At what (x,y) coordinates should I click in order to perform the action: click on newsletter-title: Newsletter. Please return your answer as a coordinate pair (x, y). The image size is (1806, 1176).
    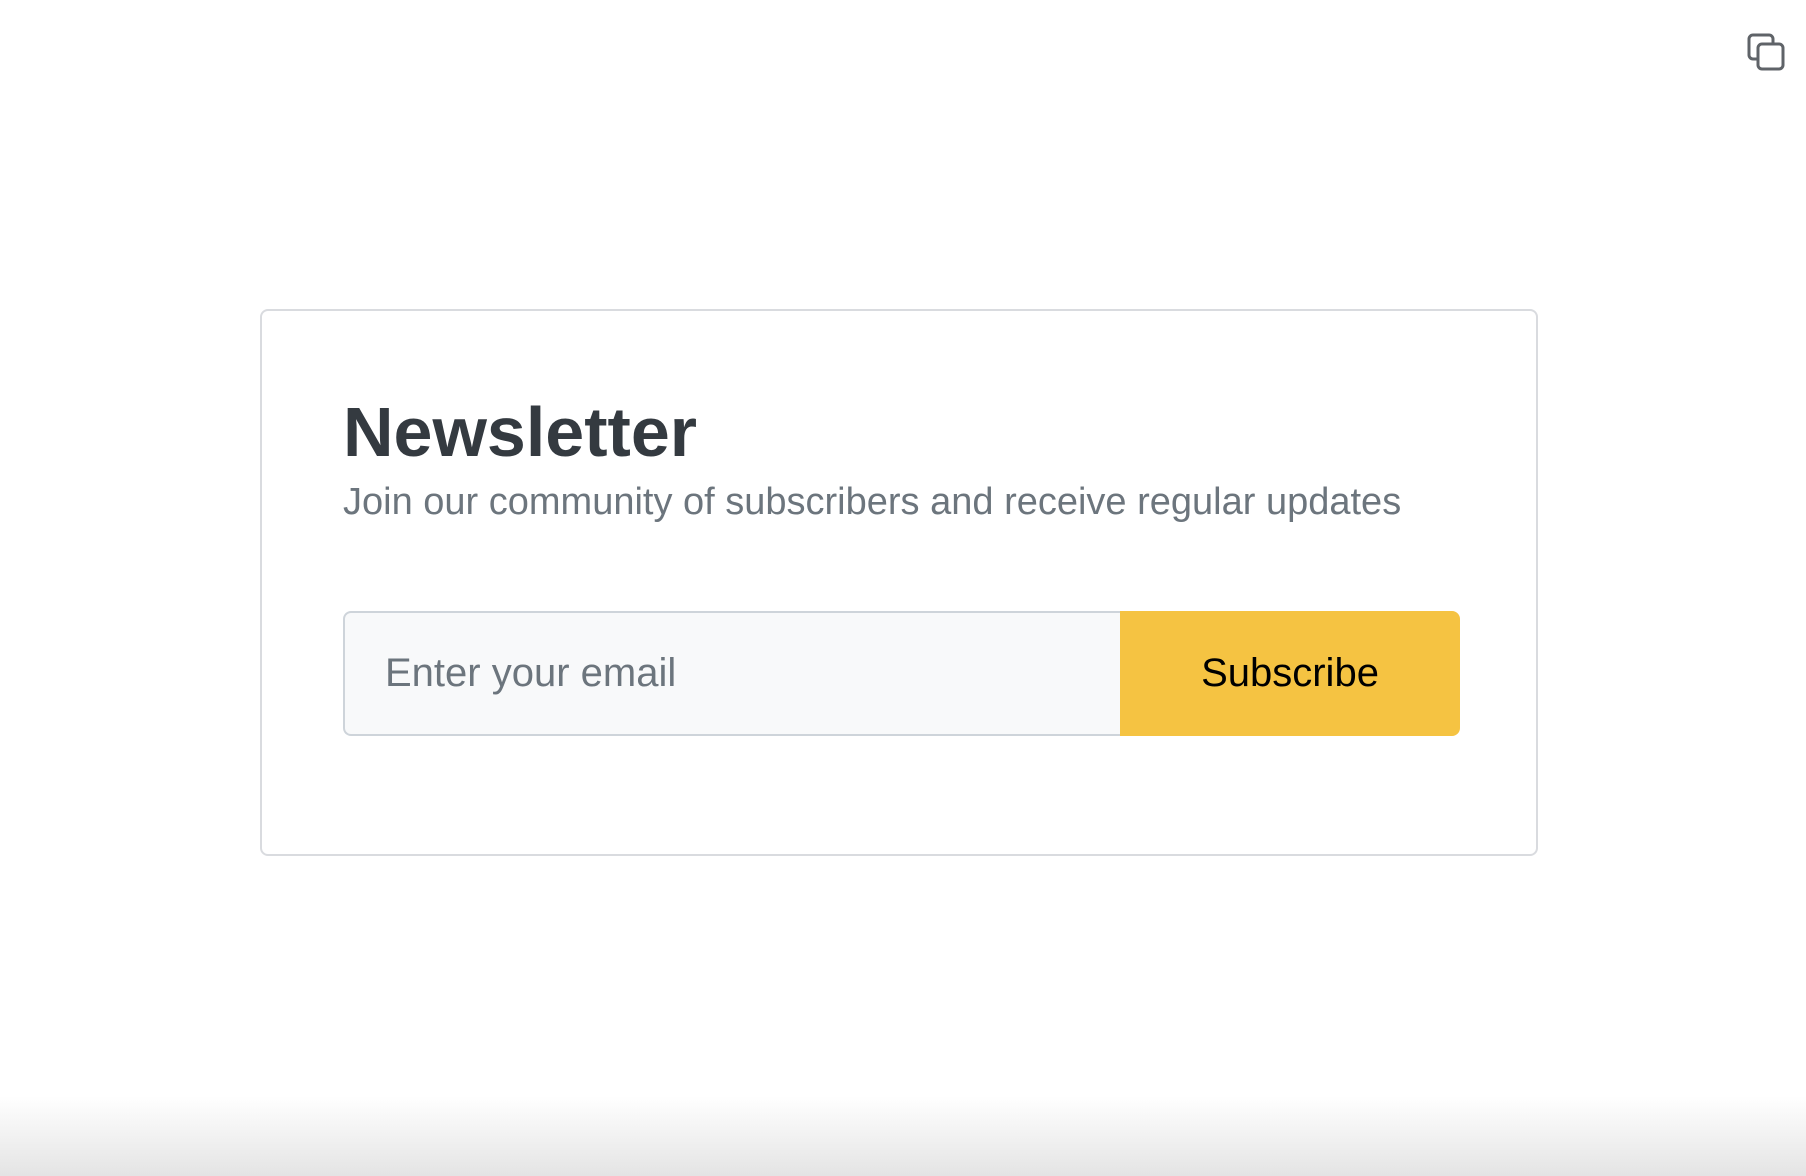
    Looking at the image, I should click on (520, 432).